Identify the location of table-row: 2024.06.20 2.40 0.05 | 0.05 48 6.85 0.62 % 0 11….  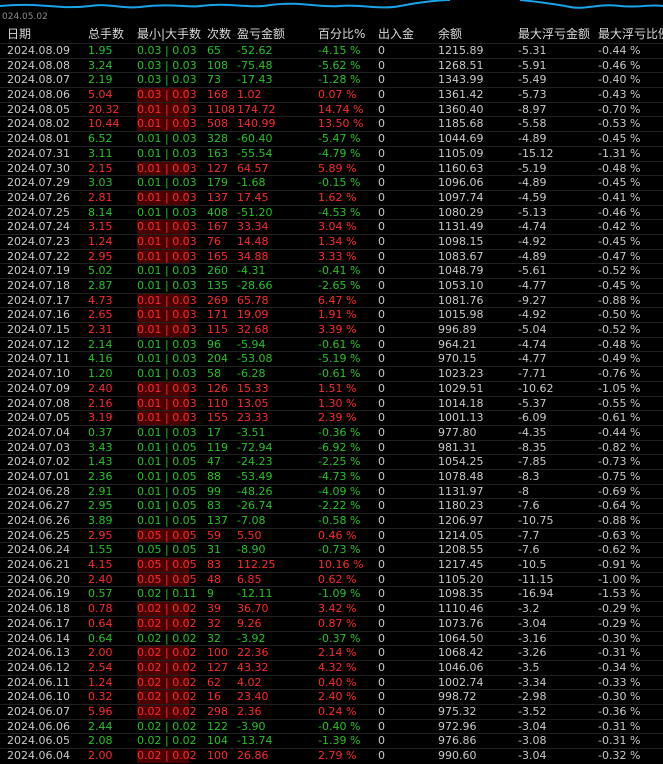
(331, 579).